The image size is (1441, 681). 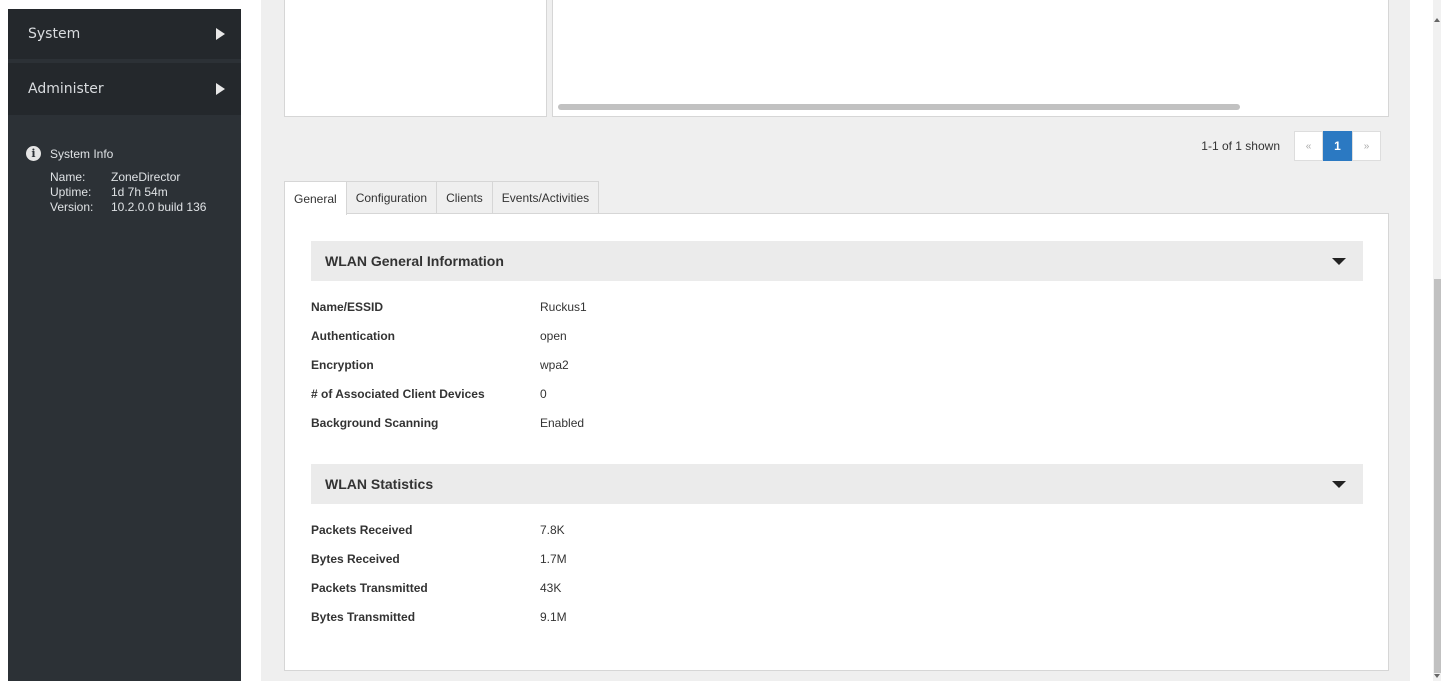 I want to click on list-item: Packets Received 7.8K, so click(x=439, y=529).